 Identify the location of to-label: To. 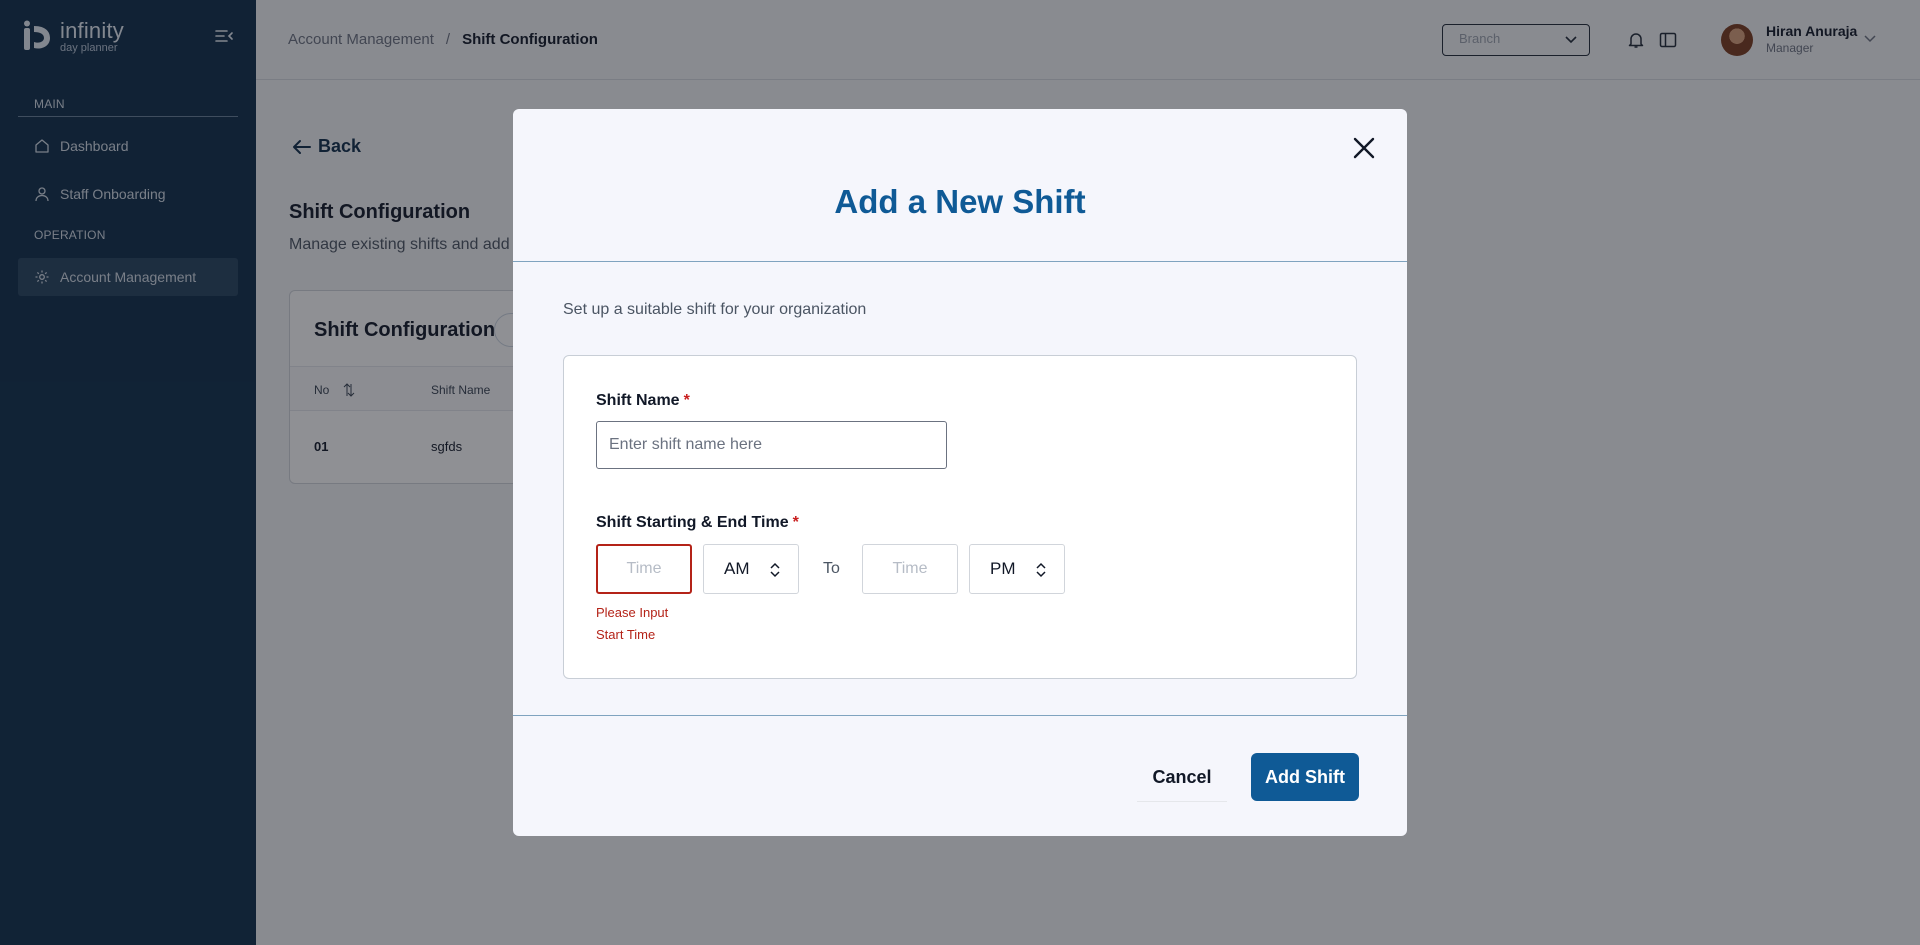
(831, 568).